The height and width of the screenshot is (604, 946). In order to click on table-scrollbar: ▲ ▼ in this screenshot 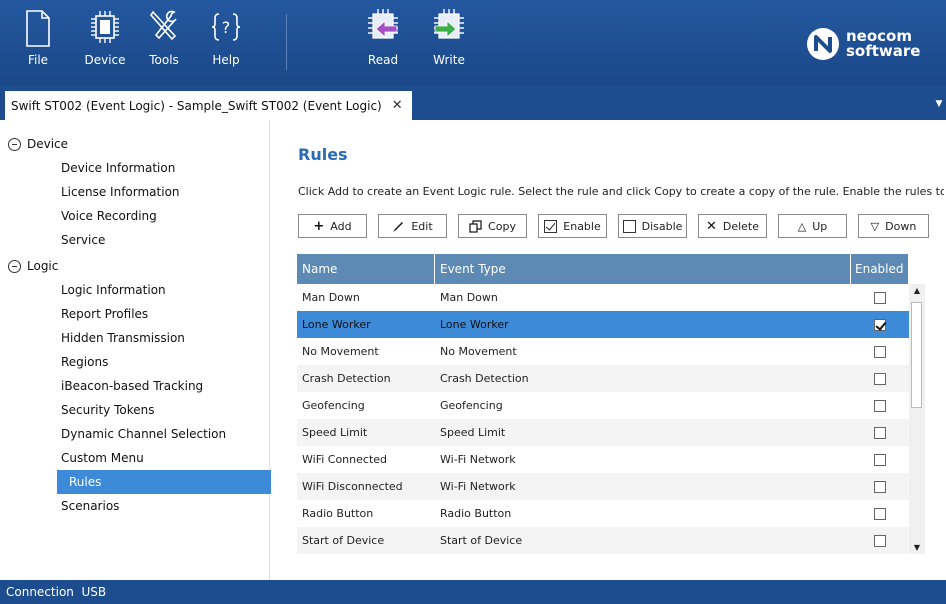, I will do `click(917, 419)`.